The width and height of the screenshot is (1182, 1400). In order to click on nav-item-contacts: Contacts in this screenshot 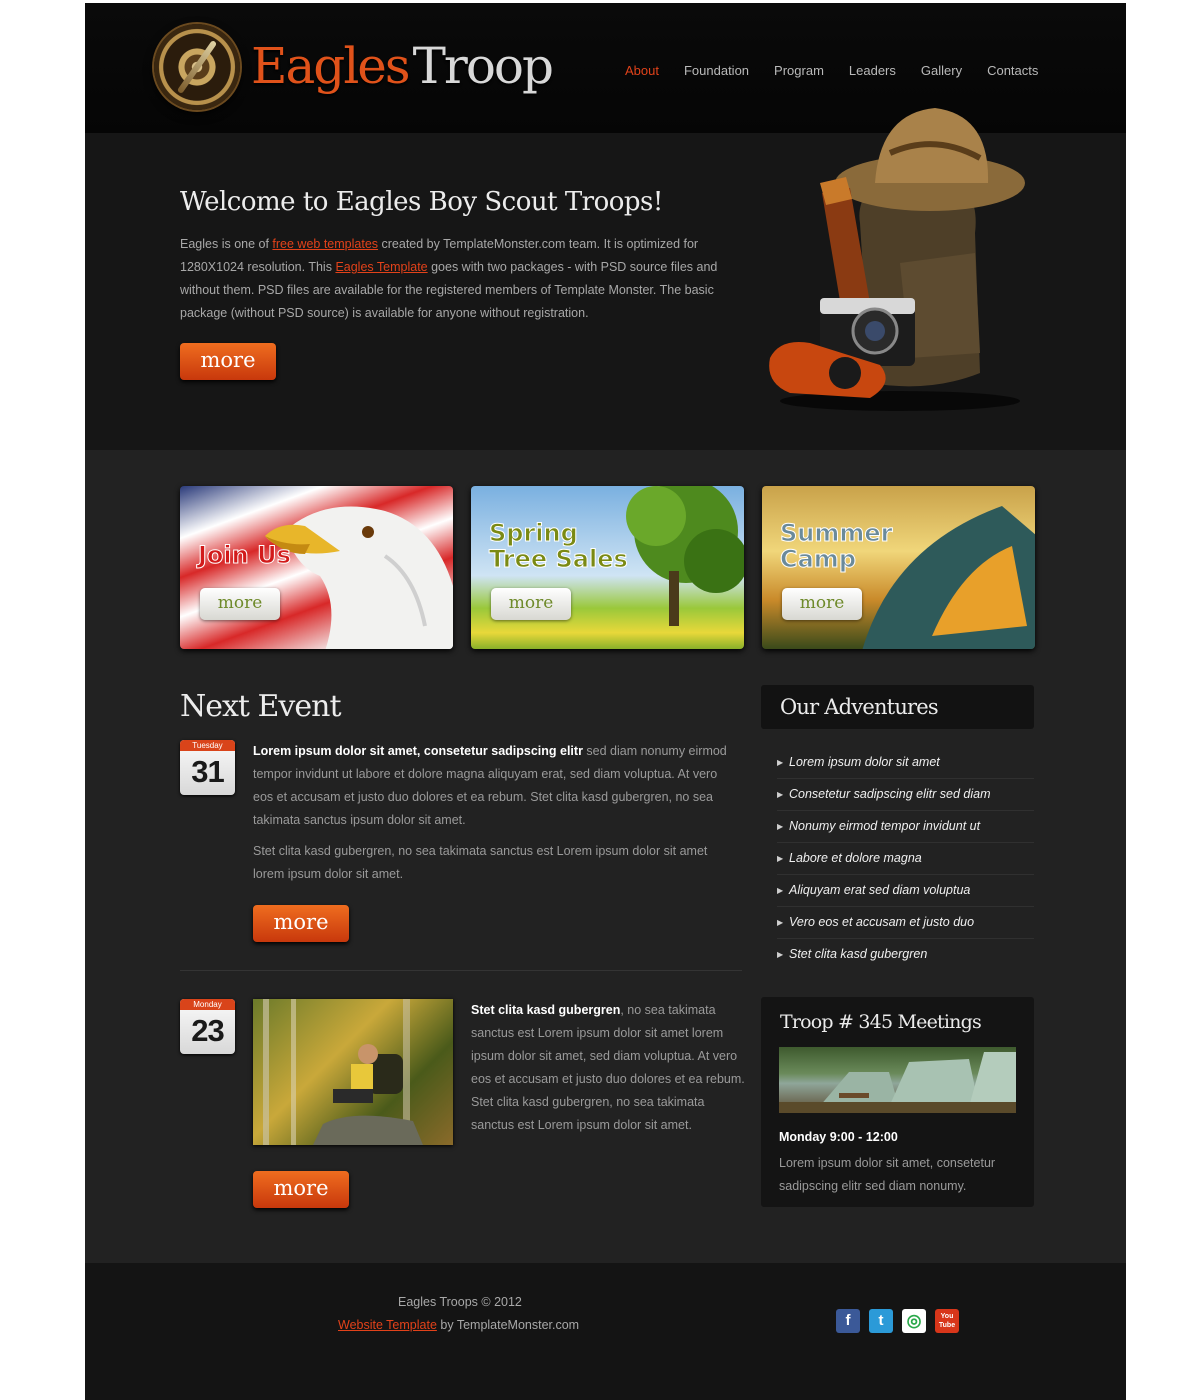, I will do `click(1012, 70)`.